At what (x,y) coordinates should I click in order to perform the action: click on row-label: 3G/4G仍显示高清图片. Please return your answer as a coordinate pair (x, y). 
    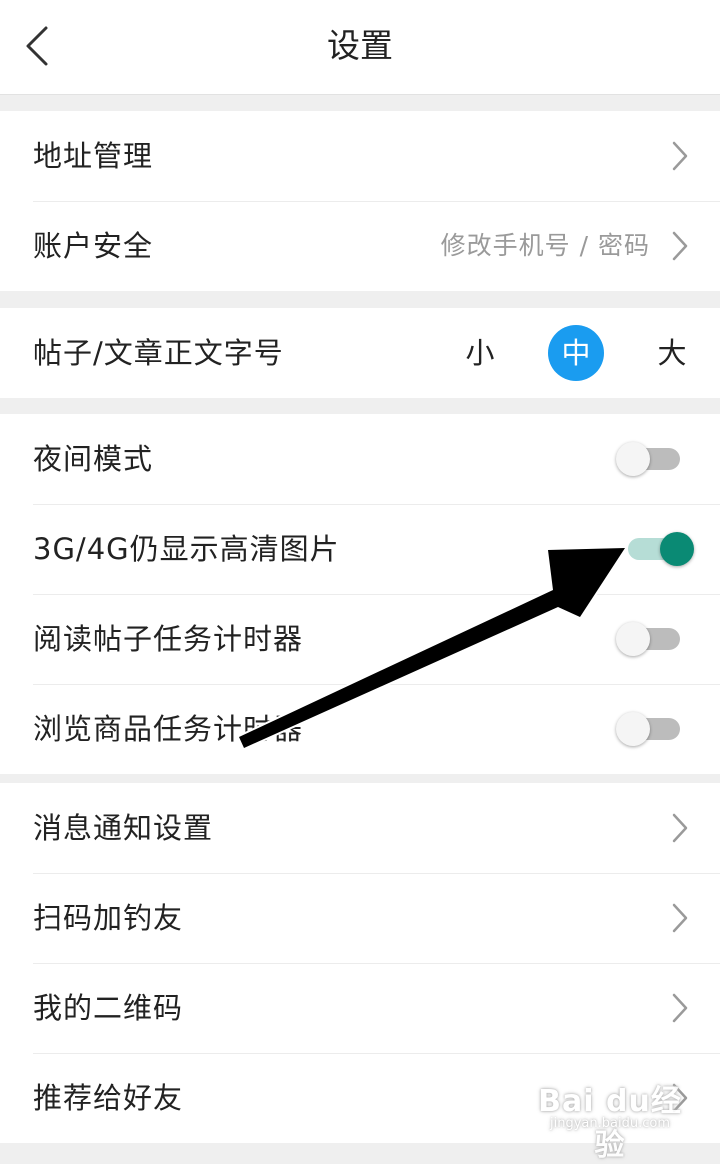
    Looking at the image, I should click on (186, 549).